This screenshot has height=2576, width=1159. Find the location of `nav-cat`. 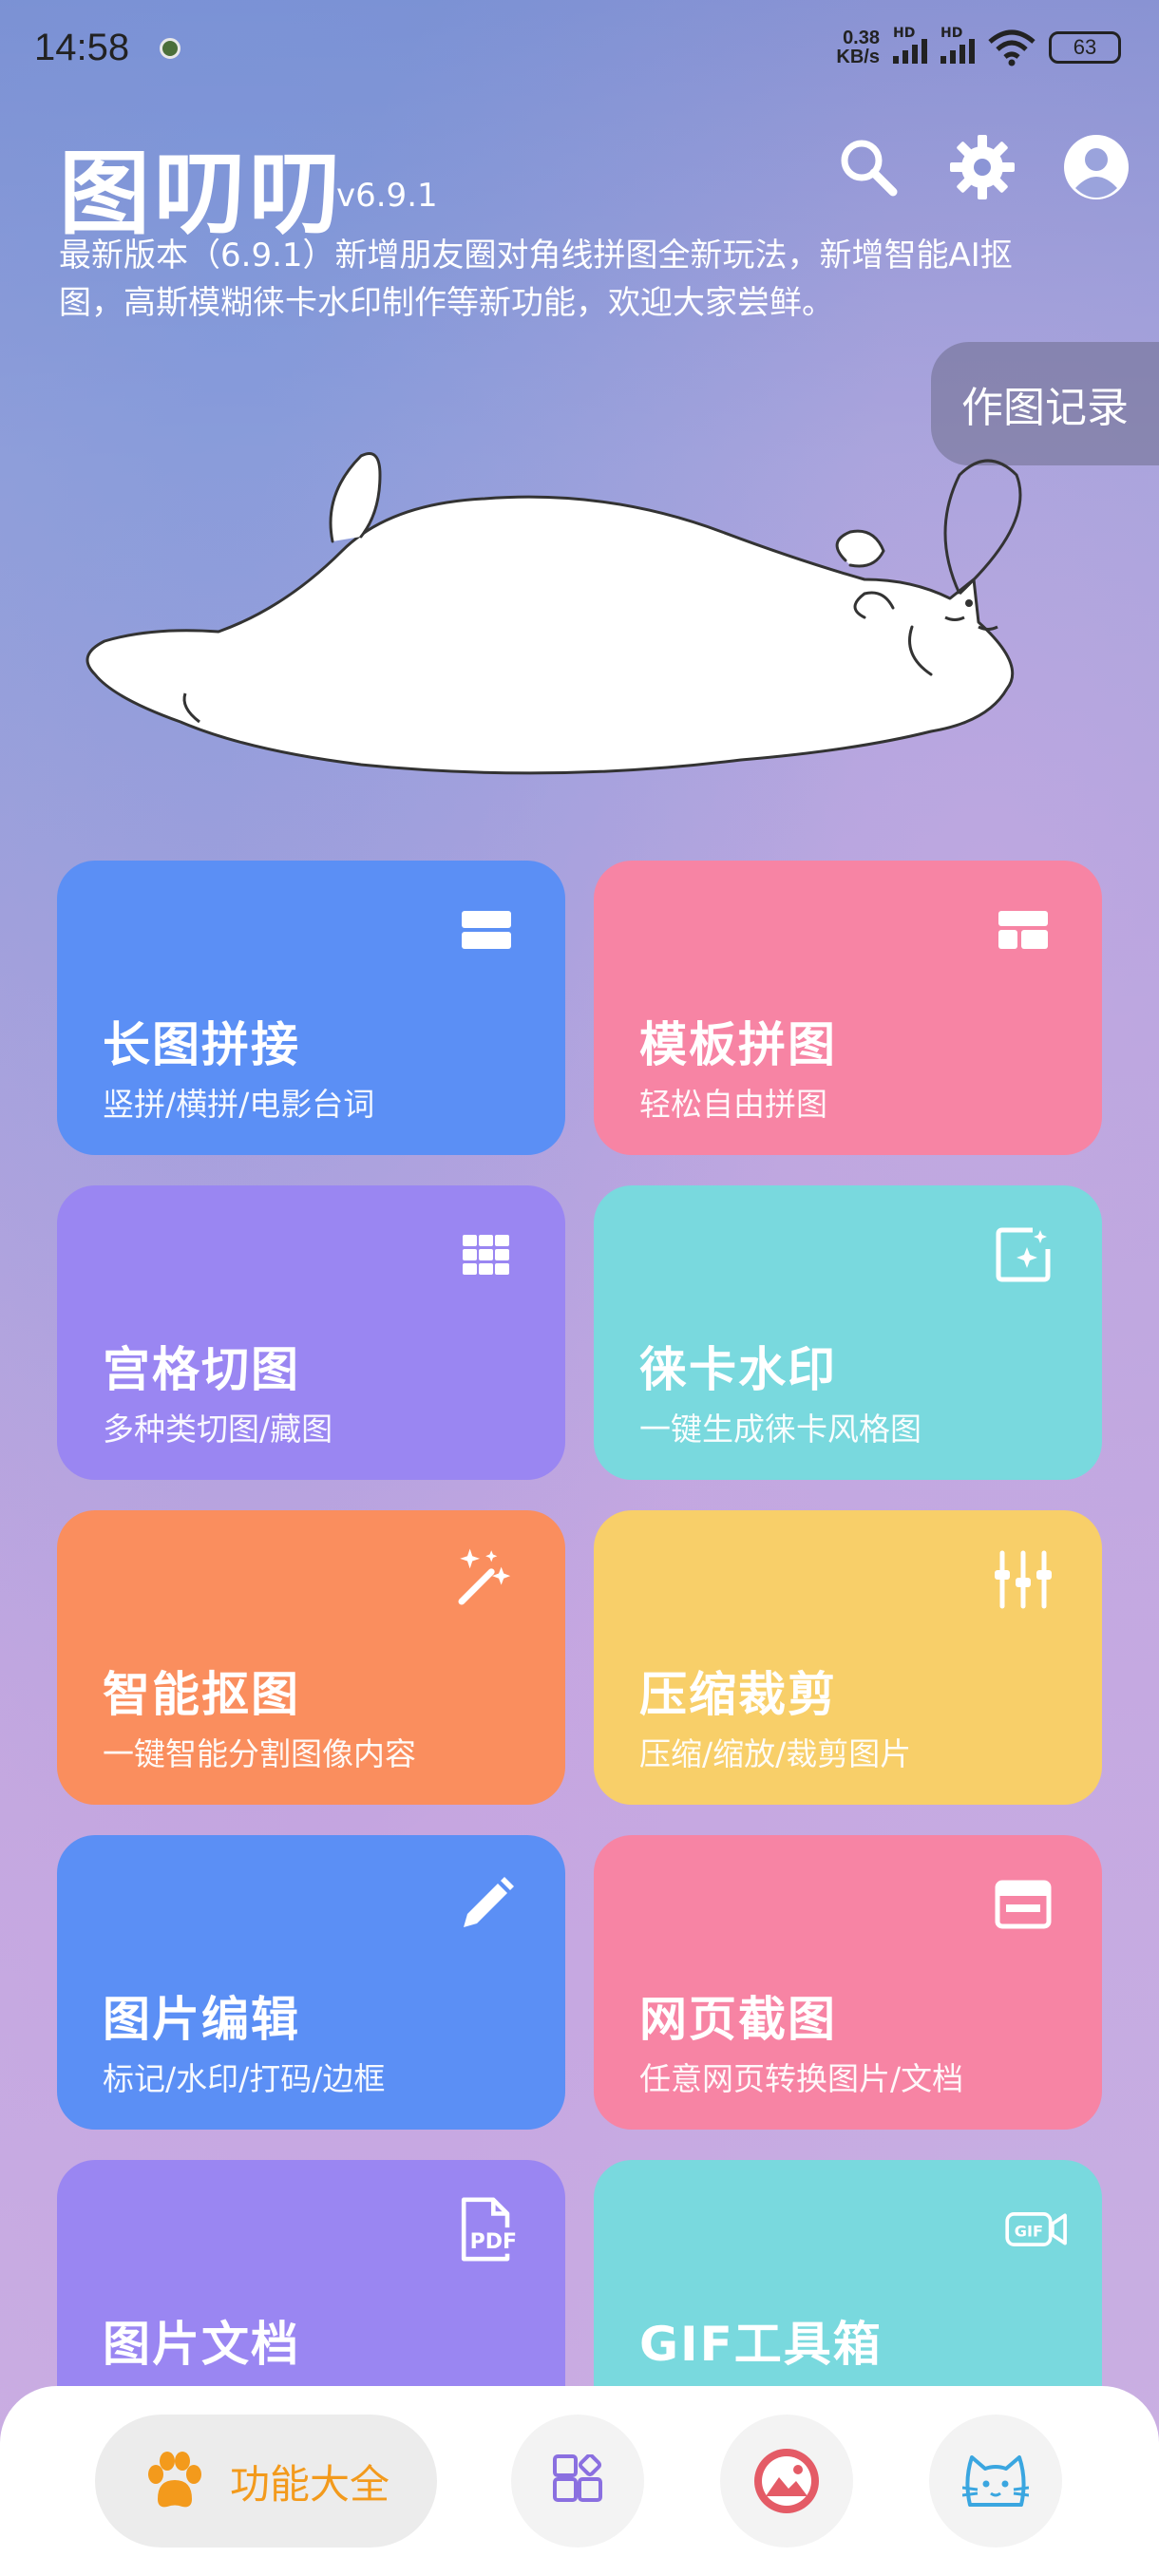

nav-cat is located at coordinates (995, 2481).